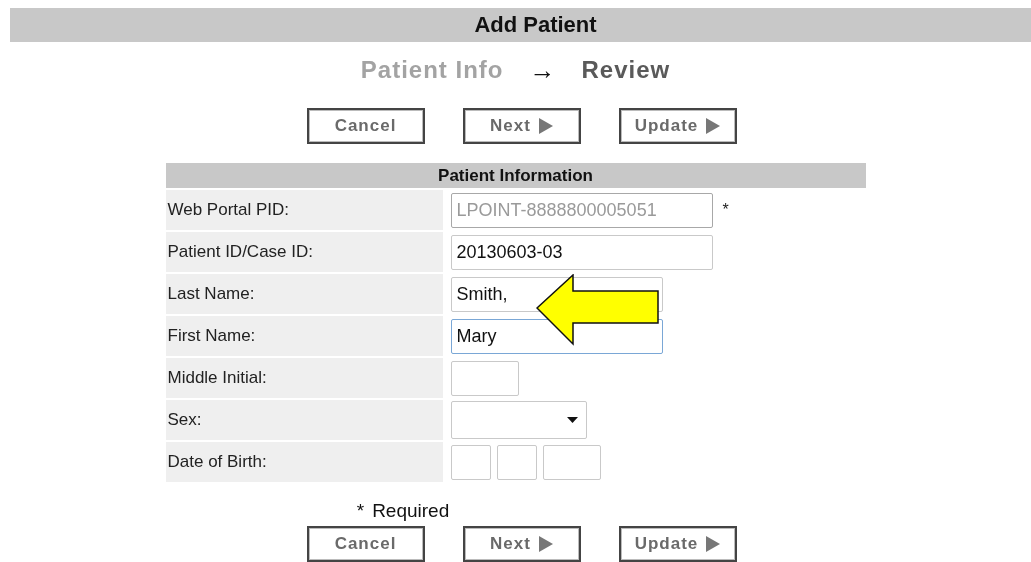 The height and width of the screenshot is (562, 1031). What do you see at coordinates (626, 70) in the screenshot?
I see `step-label: Review` at bounding box center [626, 70].